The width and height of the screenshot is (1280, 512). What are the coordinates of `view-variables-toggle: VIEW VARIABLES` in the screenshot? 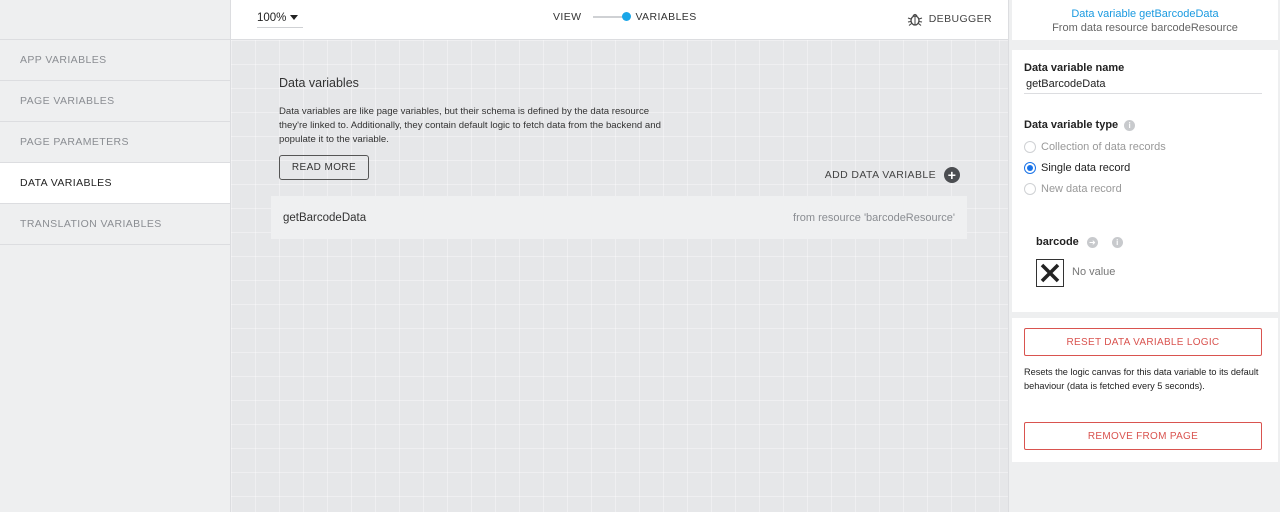 It's located at (625, 17).